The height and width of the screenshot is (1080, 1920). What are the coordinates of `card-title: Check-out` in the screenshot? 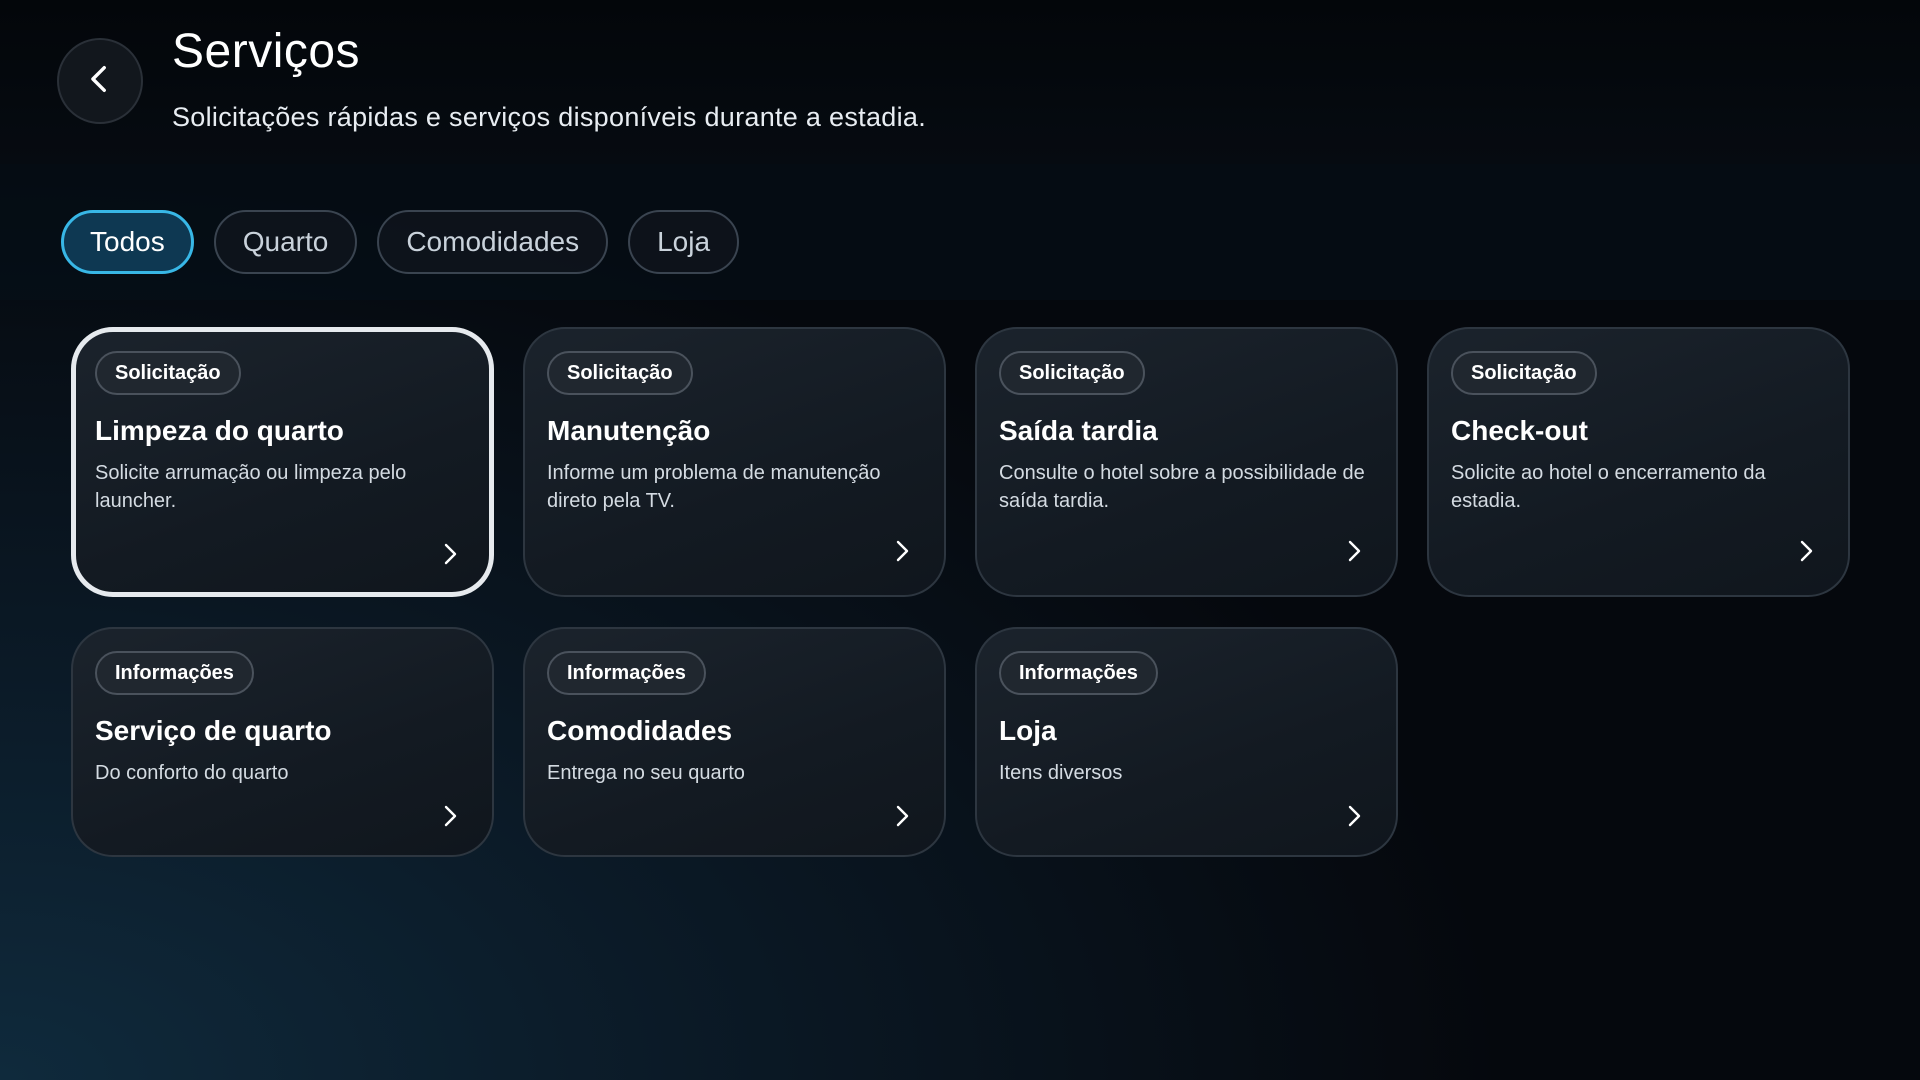 It's located at (1519, 430).